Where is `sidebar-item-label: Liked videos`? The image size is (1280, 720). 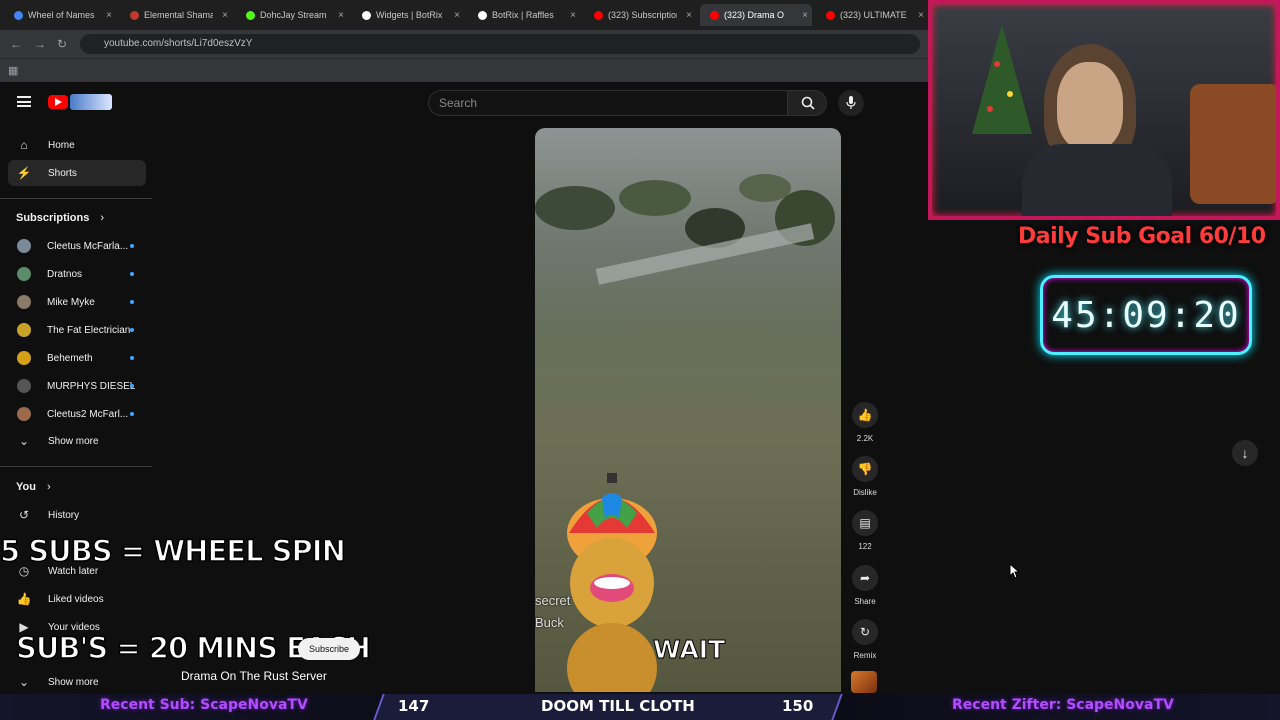
sidebar-item-label: Liked videos is located at coordinates (76, 599).